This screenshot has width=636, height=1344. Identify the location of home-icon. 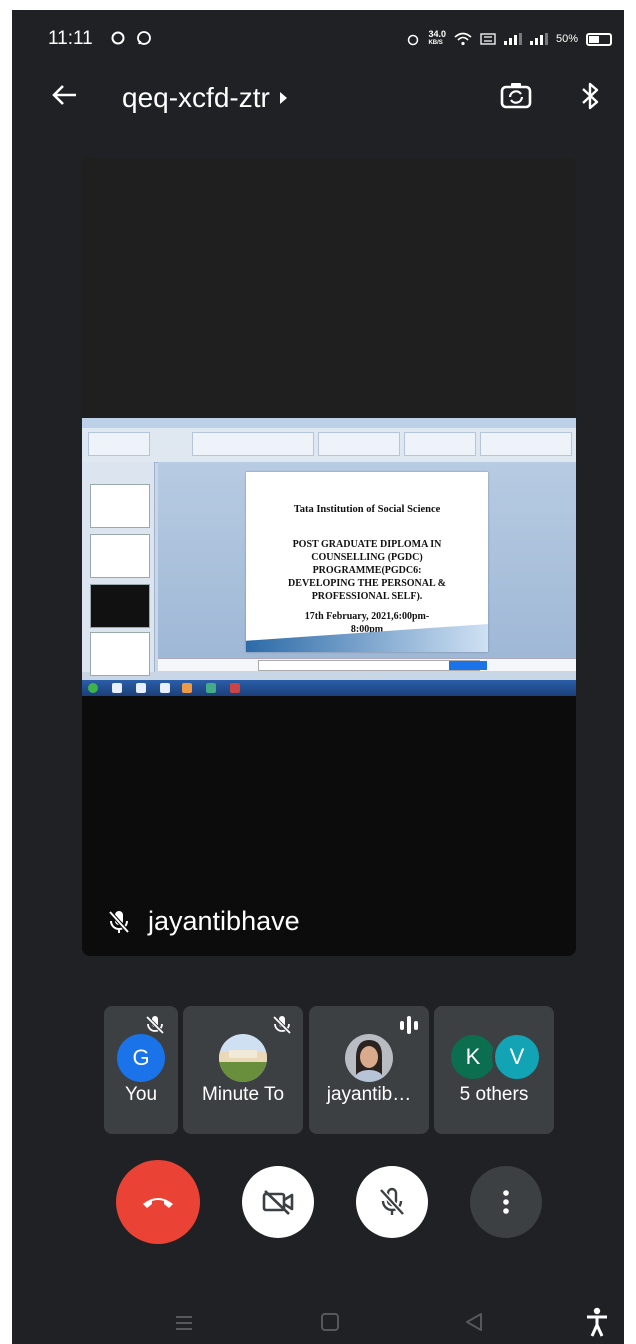
(330, 1322).